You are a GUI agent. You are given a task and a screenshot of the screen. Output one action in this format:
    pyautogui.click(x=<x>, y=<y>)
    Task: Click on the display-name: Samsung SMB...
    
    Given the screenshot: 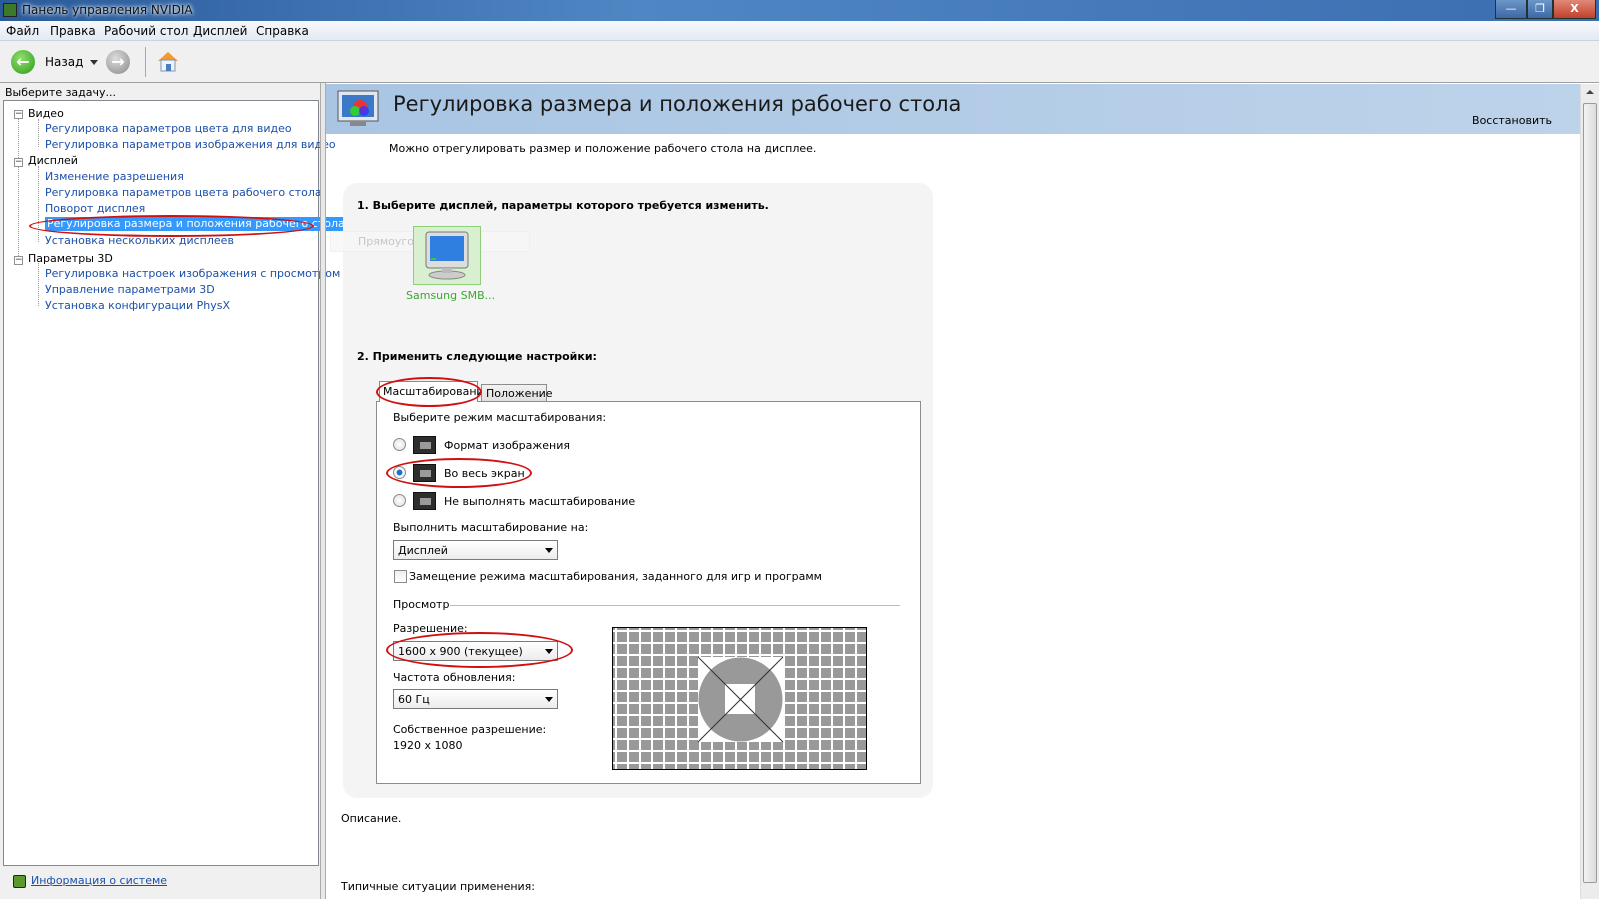 What is the action you would take?
    pyautogui.click(x=450, y=295)
    